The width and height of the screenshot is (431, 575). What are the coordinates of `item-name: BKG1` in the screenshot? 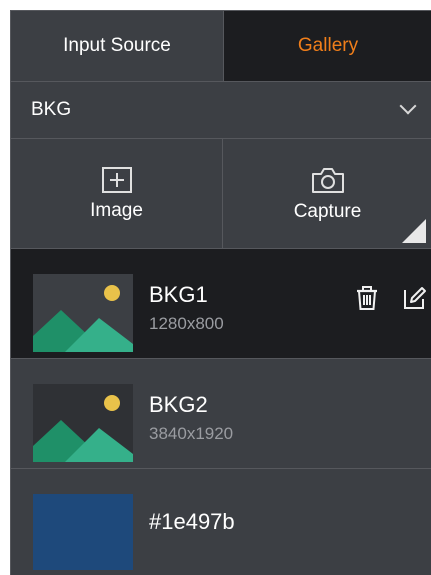 It's located at (178, 294).